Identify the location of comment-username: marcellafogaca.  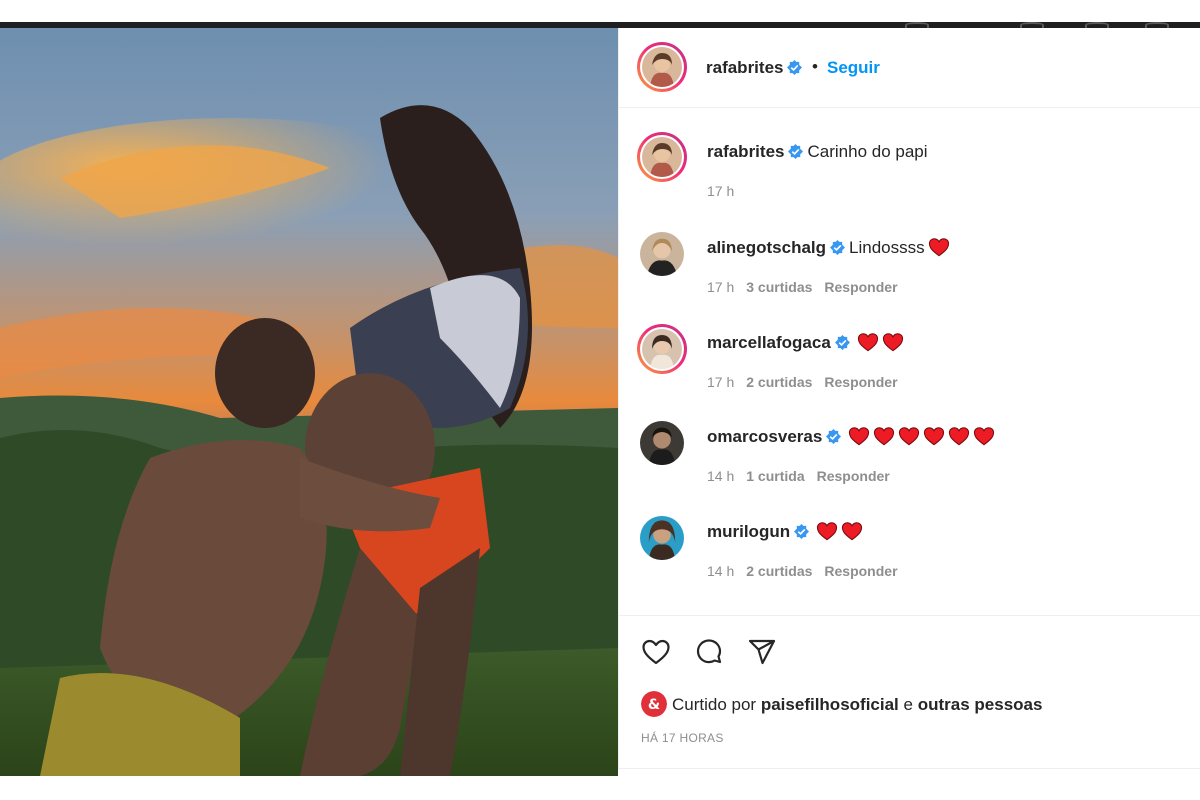
(769, 342).